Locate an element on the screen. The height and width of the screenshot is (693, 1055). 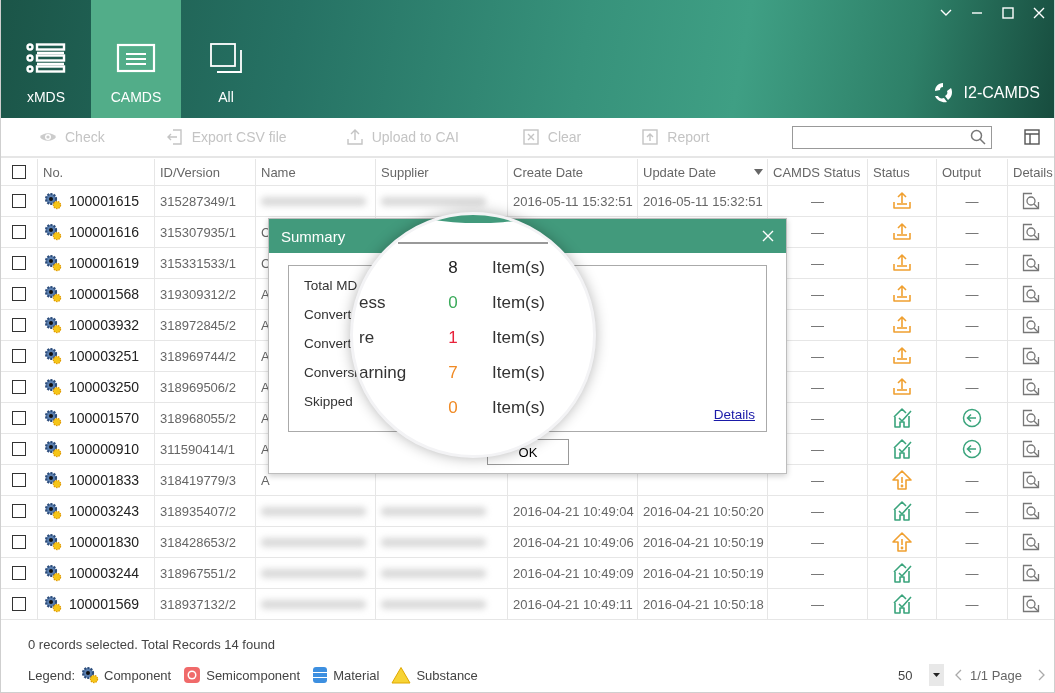
export-icon is located at coordinates (174, 137).